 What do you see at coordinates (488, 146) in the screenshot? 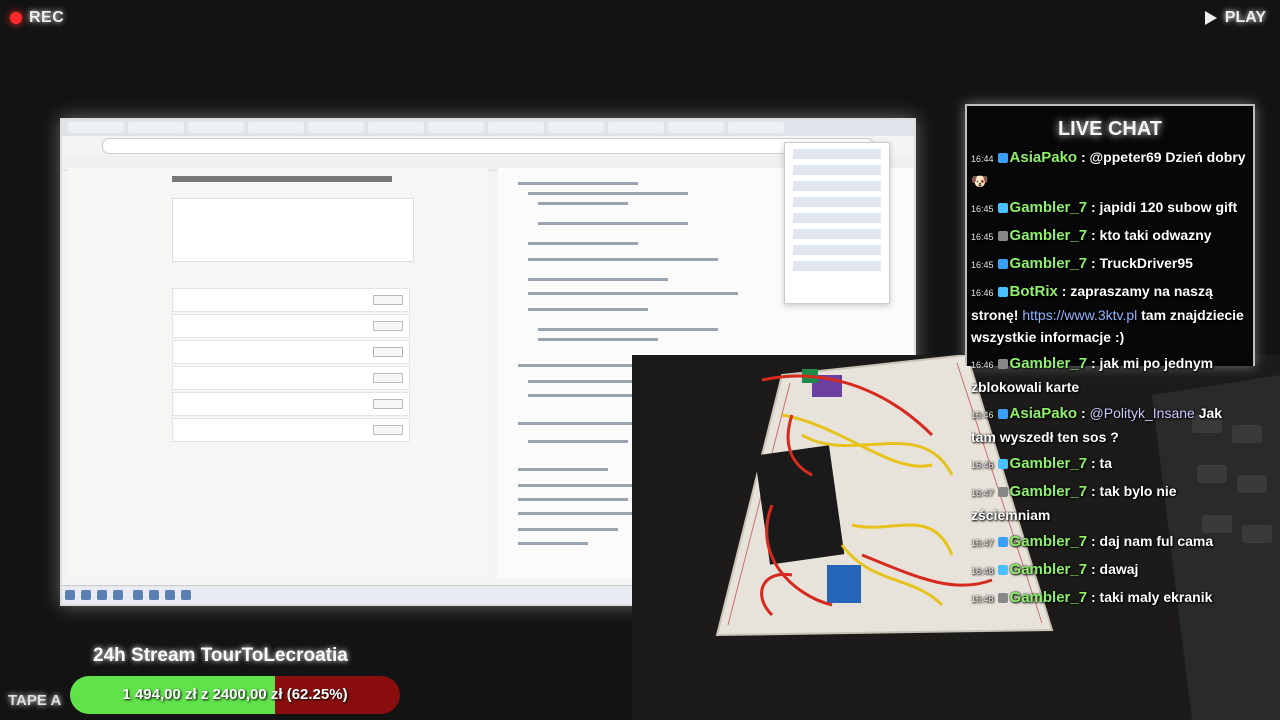
I see `address-bar` at bounding box center [488, 146].